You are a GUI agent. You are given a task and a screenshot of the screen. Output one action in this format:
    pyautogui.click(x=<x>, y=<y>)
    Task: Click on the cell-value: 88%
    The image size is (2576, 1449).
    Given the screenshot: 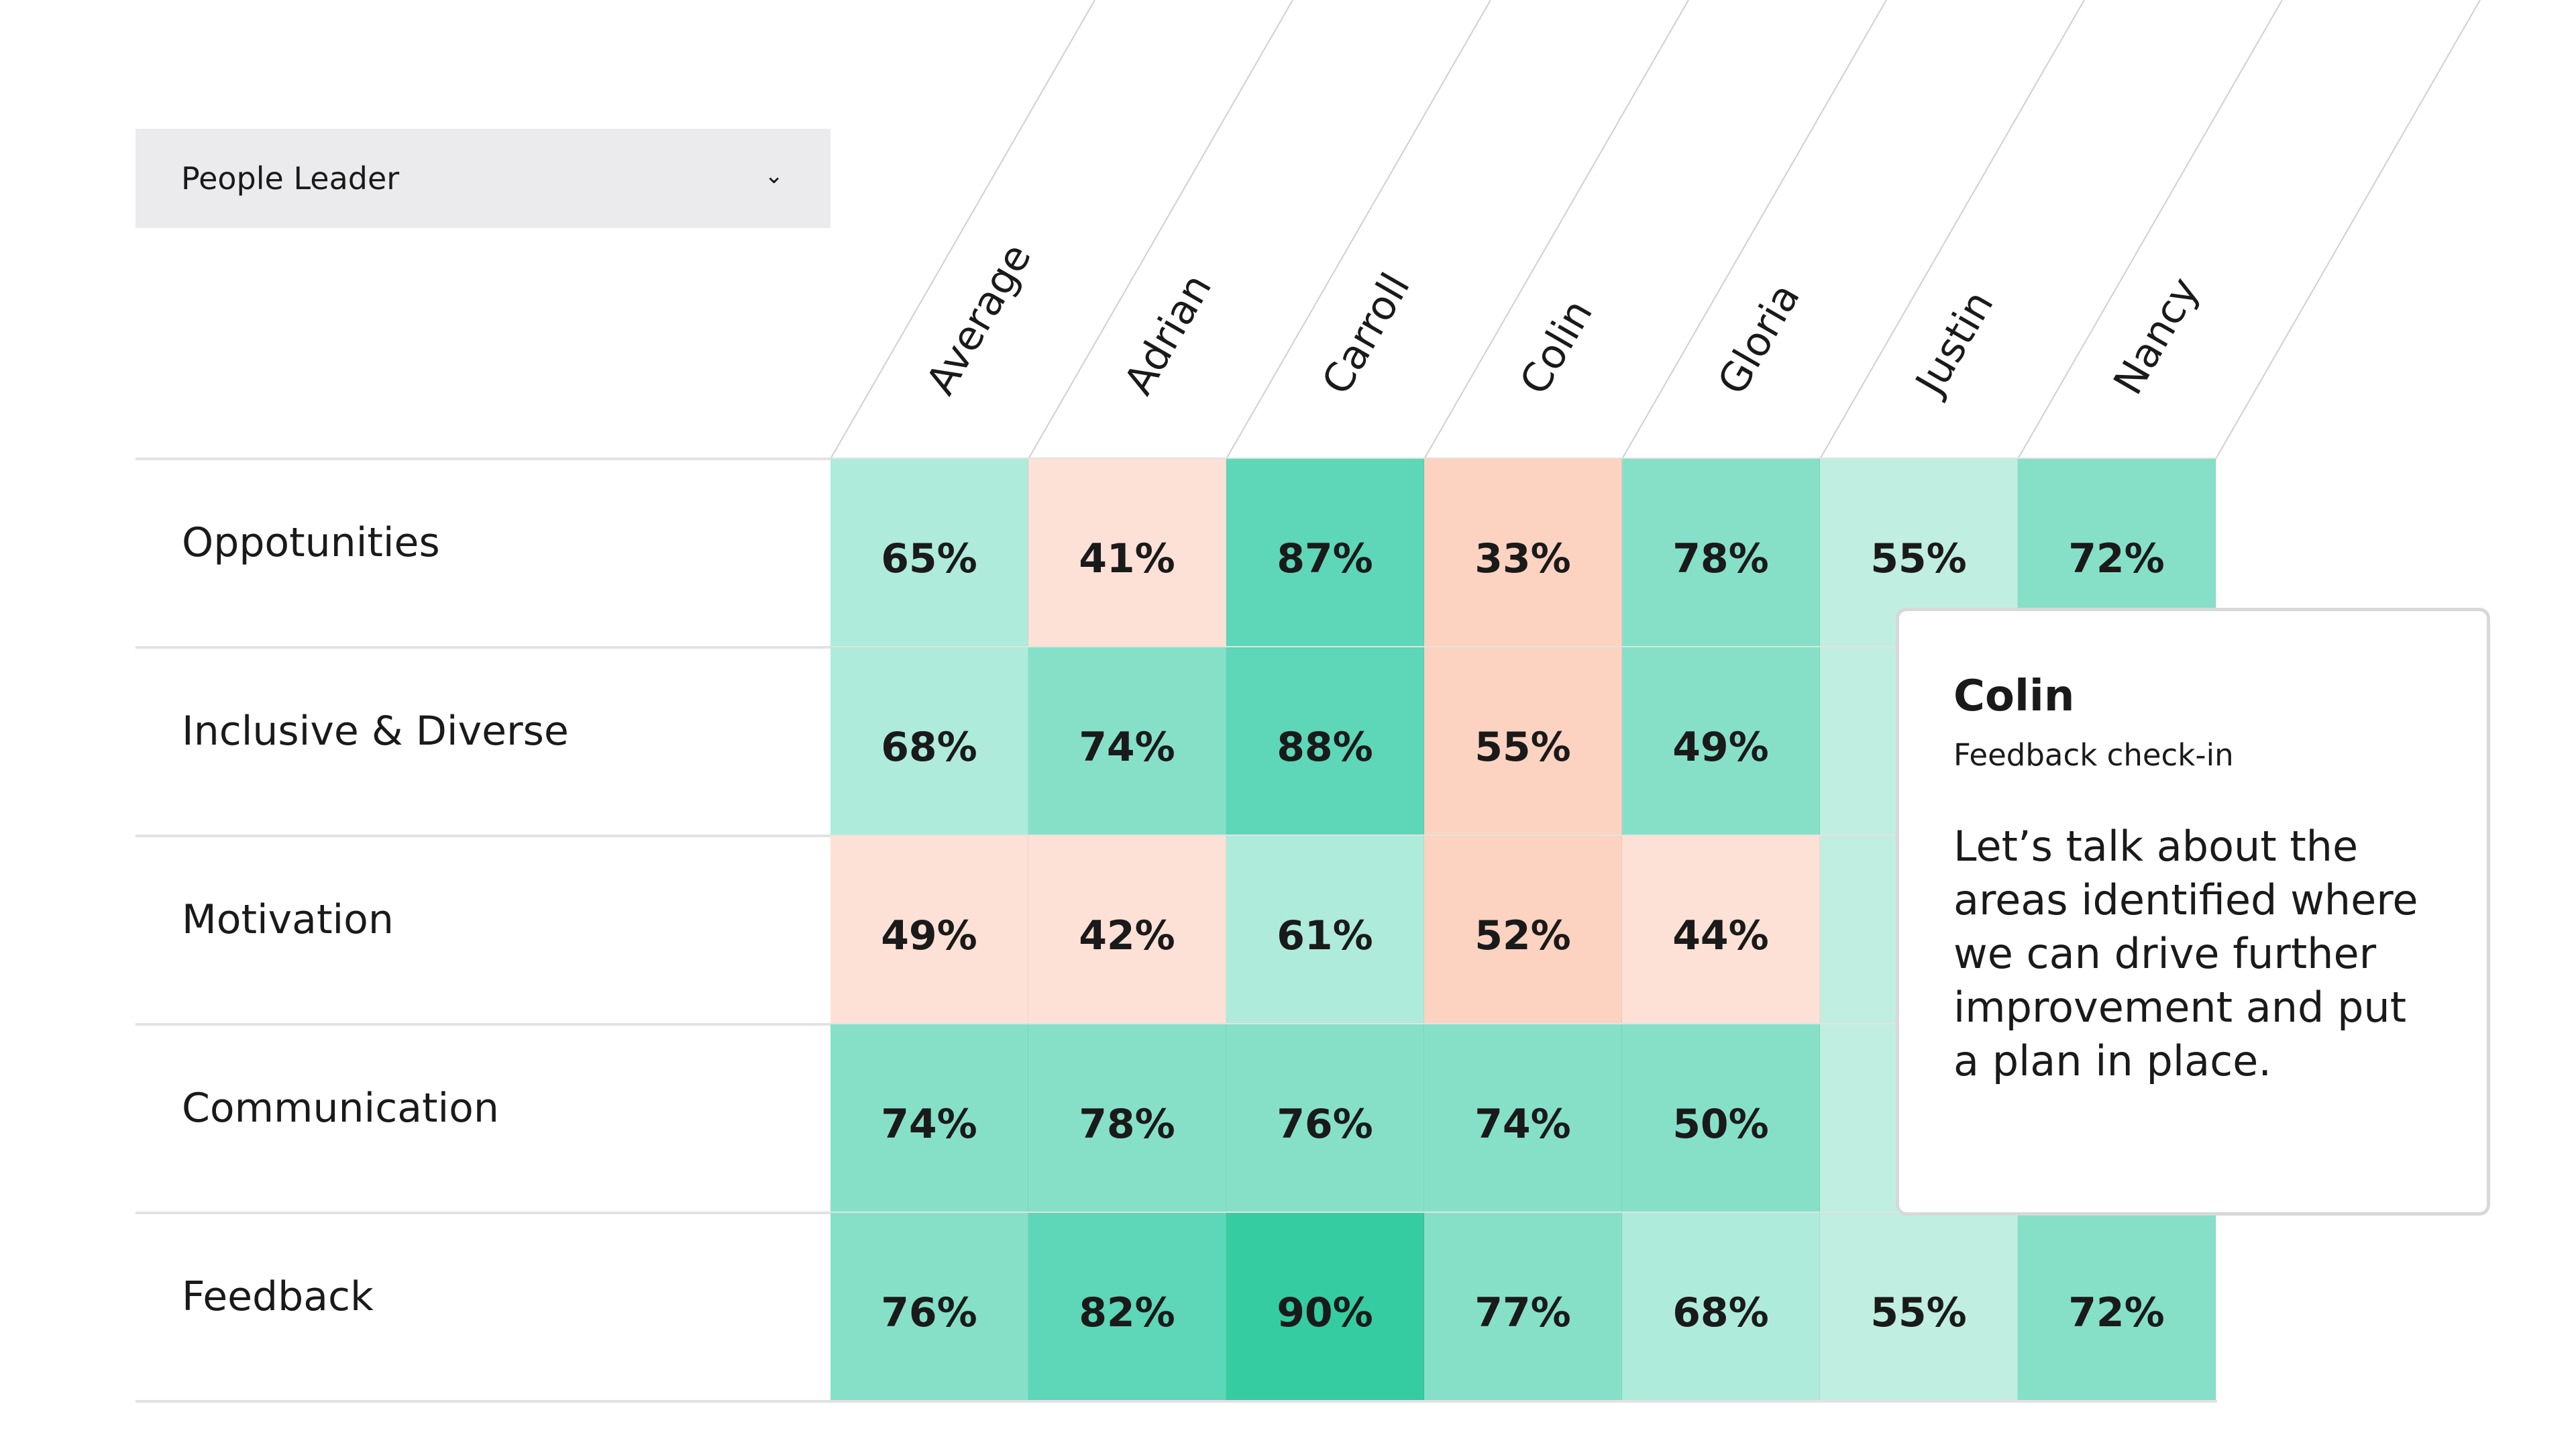 What is the action you would take?
    pyautogui.click(x=1325, y=747)
    